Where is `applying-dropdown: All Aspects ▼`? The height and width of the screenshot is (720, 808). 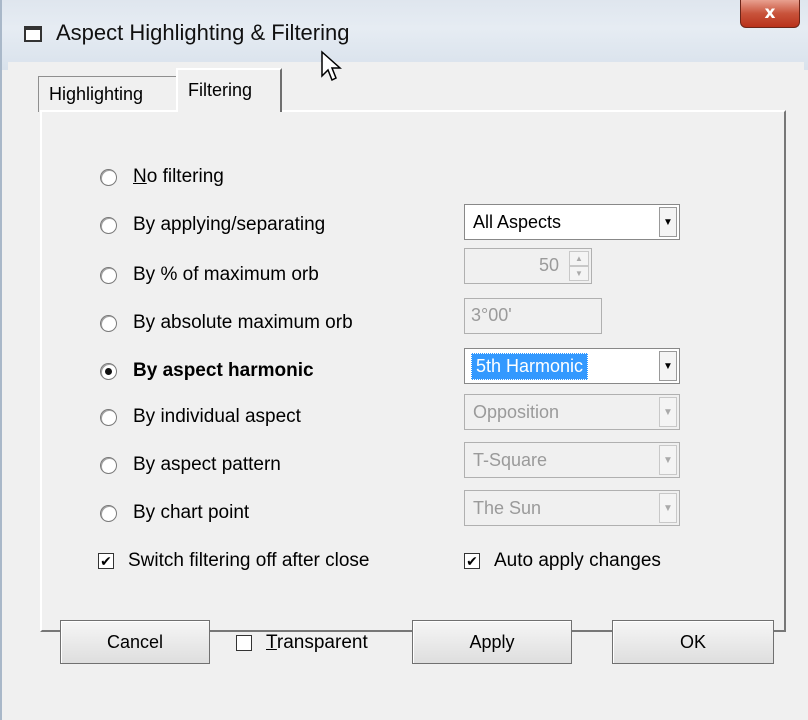 applying-dropdown: All Aspects ▼ is located at coordinates (572, 222).